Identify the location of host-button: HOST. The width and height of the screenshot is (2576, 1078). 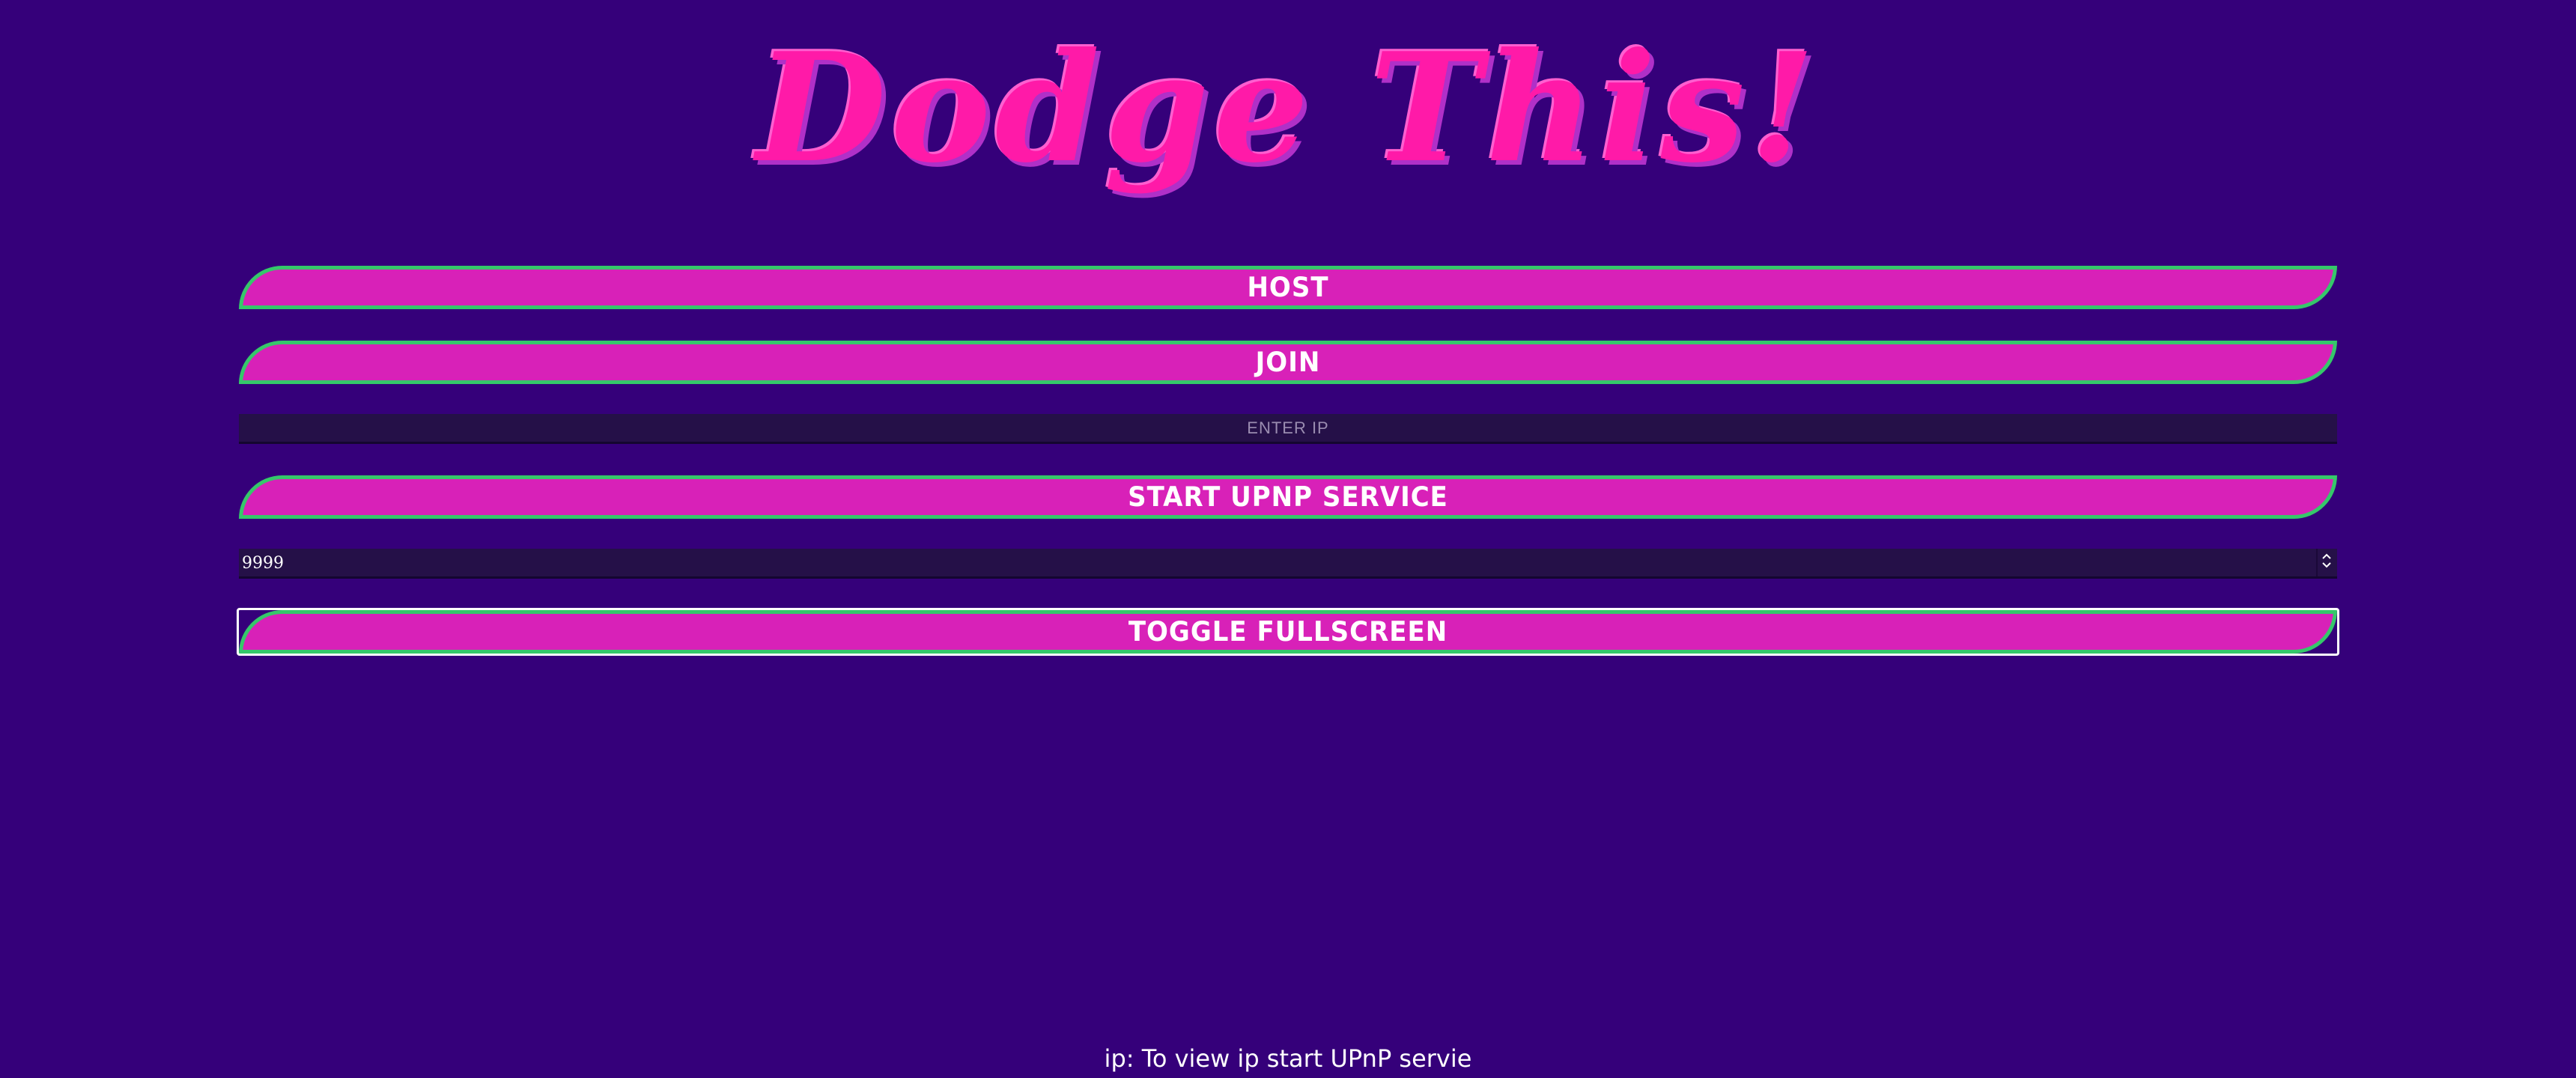
(1288, 287).